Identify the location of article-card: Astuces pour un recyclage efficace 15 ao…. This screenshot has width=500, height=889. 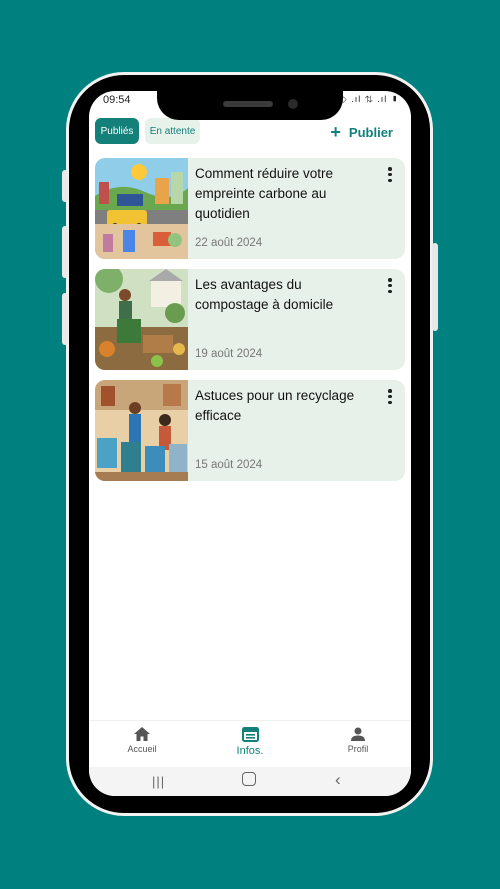
(250, 430).